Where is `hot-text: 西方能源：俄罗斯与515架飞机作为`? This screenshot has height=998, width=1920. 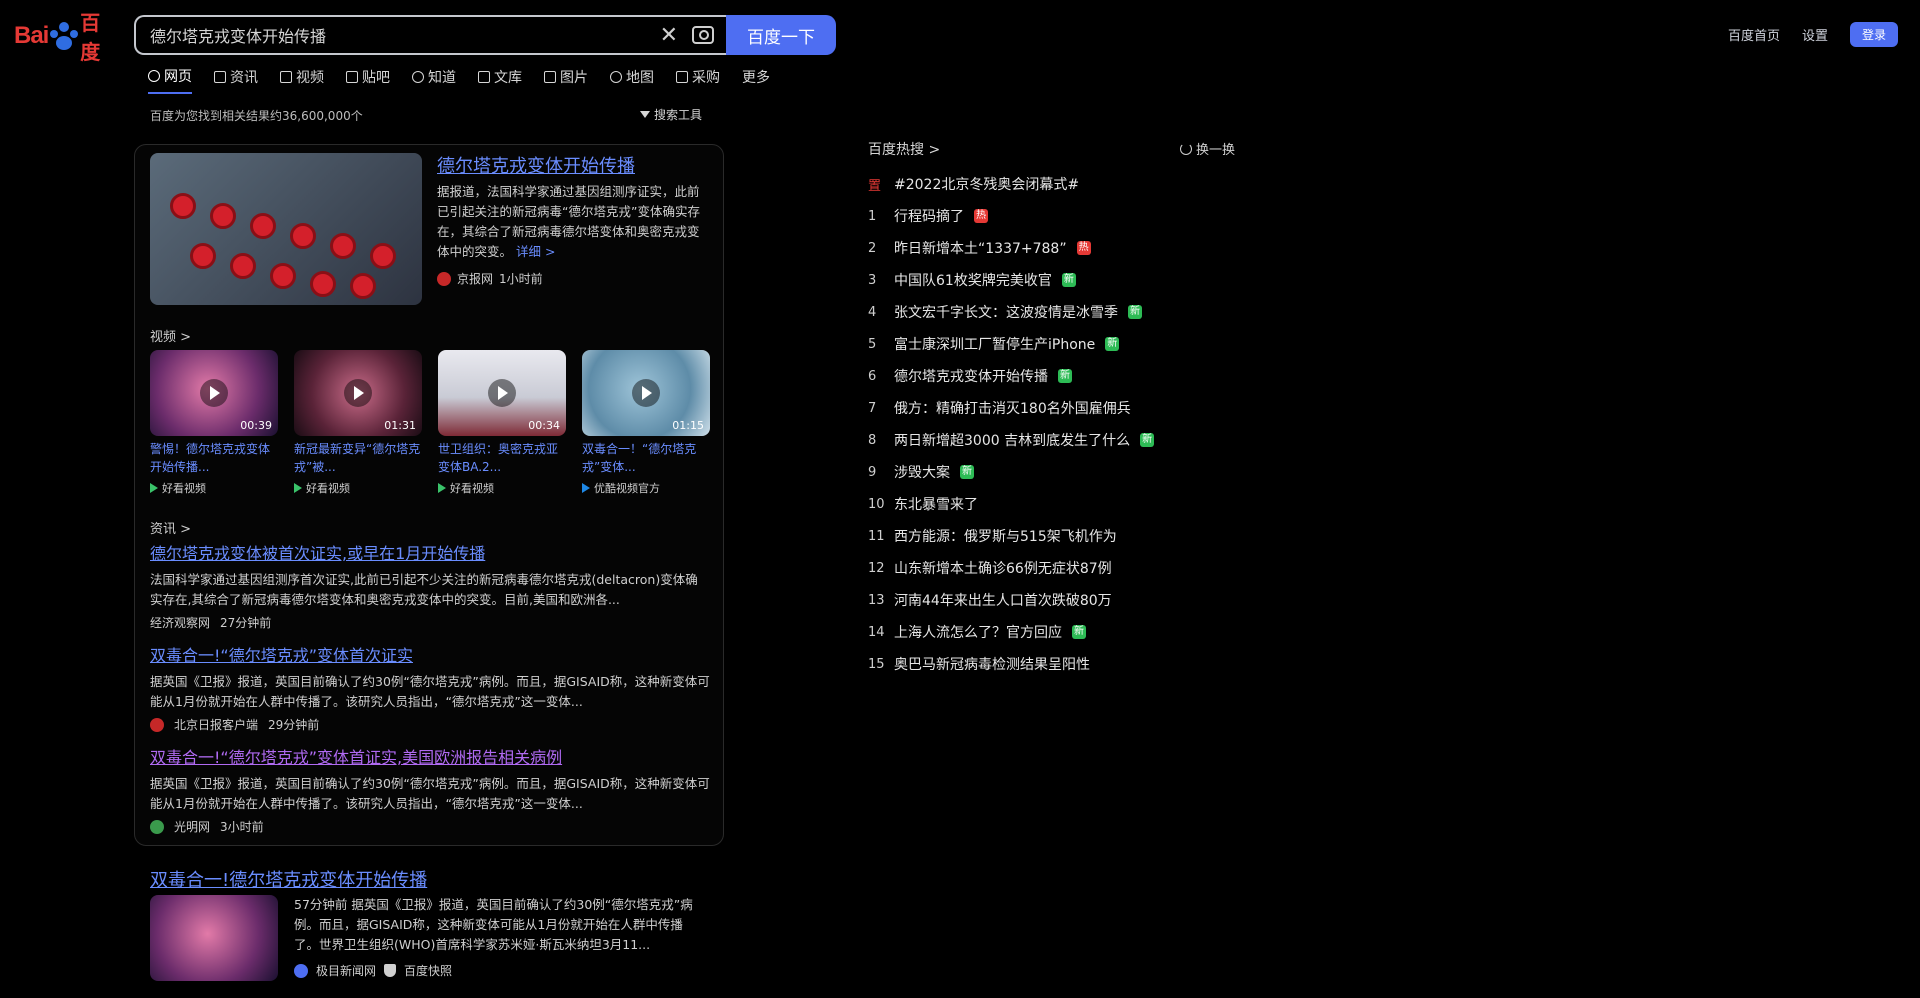
hot-text: 西方能源：俄罗斯与515架飞机作为 is located at coordinates (1005, 537).